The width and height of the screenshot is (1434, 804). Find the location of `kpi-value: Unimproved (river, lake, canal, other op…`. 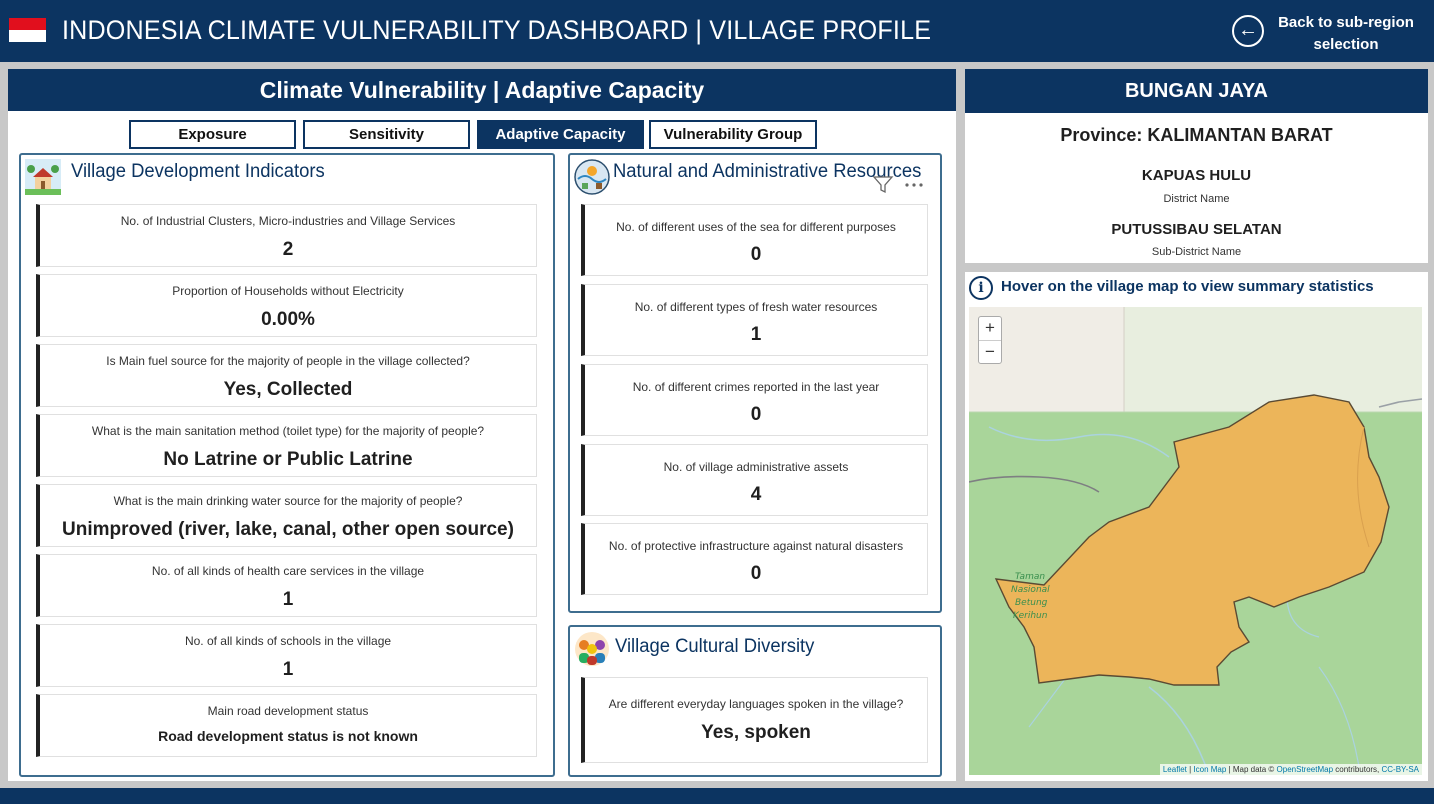

kpi-value: Unimproved (river, lake, canal, other op… is located at coordinates (288, 529).